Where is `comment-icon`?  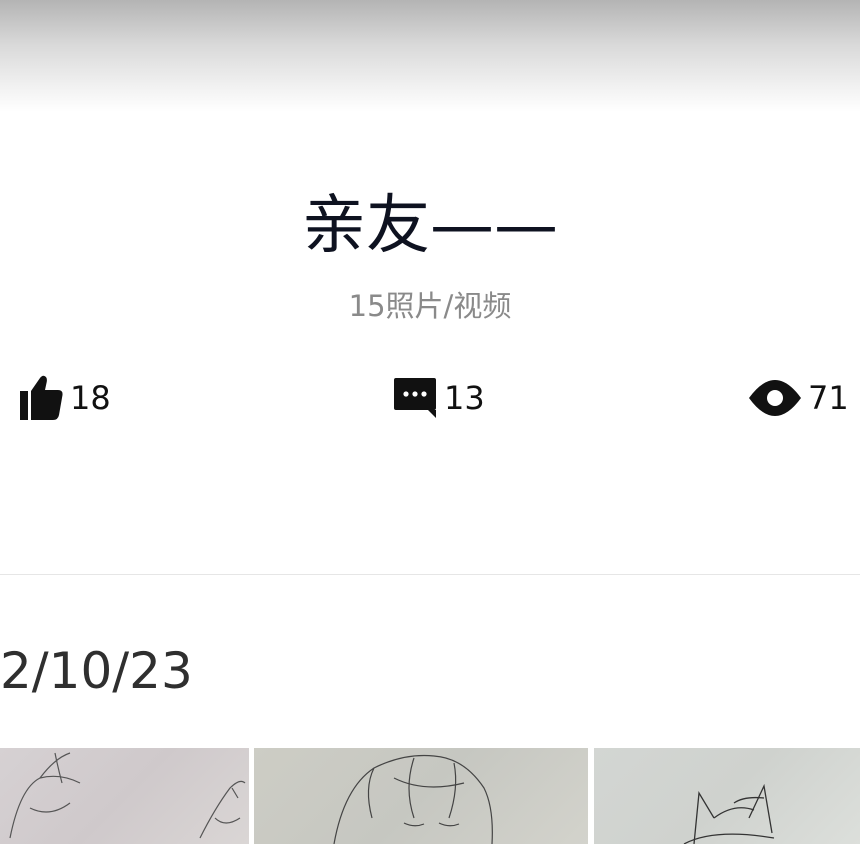
comment-icon is located at coordinates (415, 398).